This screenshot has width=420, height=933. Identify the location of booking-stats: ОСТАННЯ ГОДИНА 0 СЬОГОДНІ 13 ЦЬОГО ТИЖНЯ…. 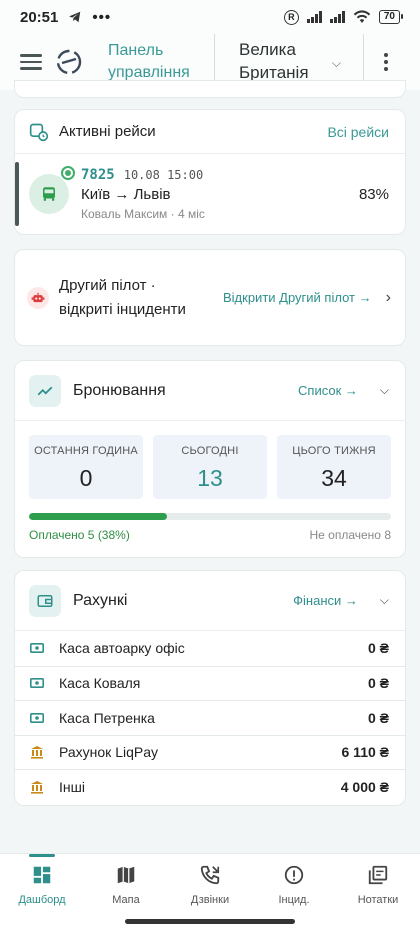
(210, 460).